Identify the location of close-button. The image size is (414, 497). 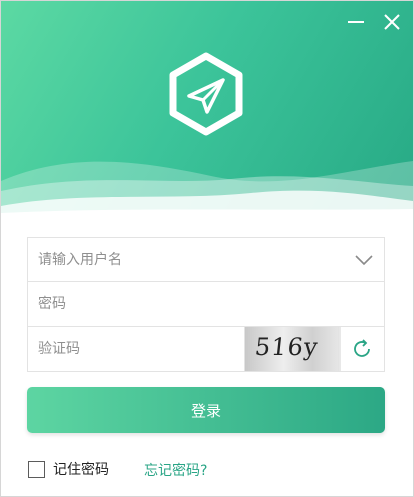
(392, 22).